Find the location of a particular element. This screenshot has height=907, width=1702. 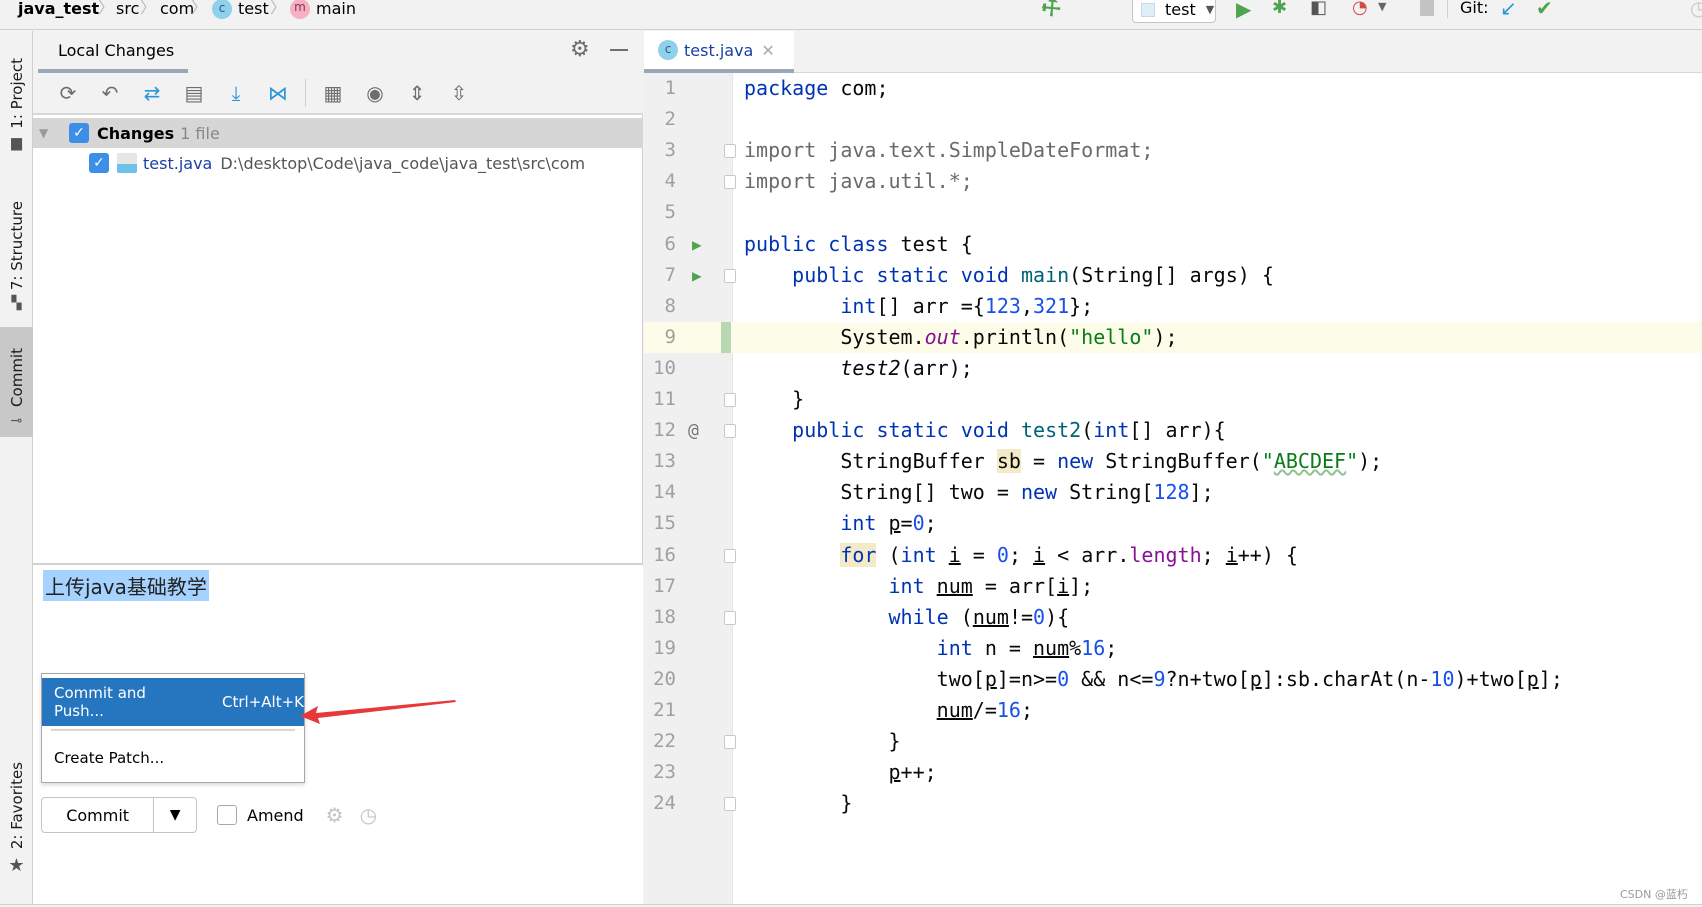

line-number: 5 is located at coordinates (670, 212).